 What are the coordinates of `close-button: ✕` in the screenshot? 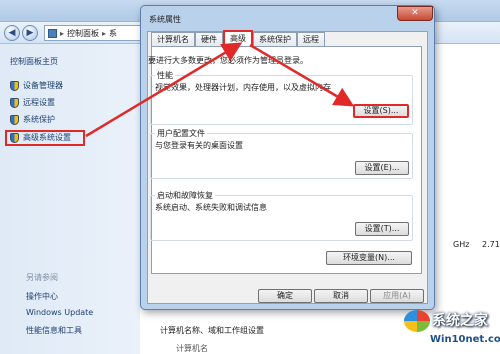 It's located at (415, 13).